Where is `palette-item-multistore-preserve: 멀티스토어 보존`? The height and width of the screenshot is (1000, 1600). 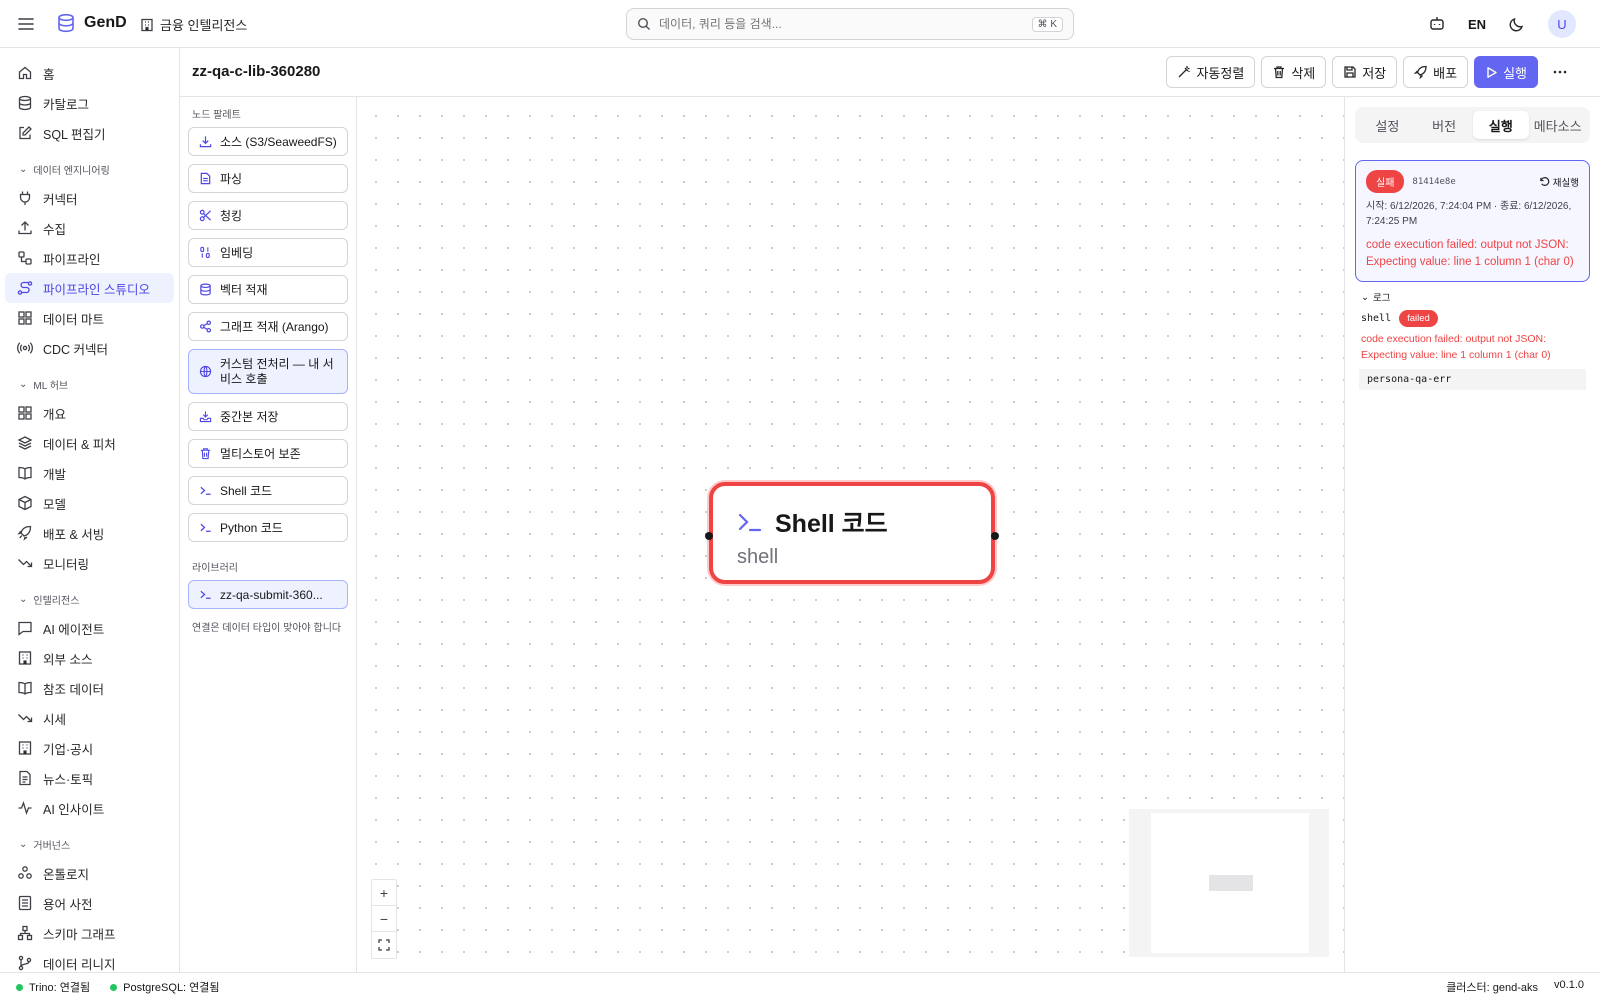 palette-item-multistore-preserve: 멀티스토어 보존 is located at coordinates (268, 453).